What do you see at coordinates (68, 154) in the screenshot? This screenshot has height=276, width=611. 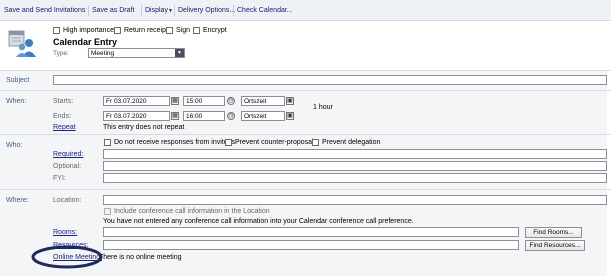 I see `required-link: Required:` at bounding box center [68, 154].